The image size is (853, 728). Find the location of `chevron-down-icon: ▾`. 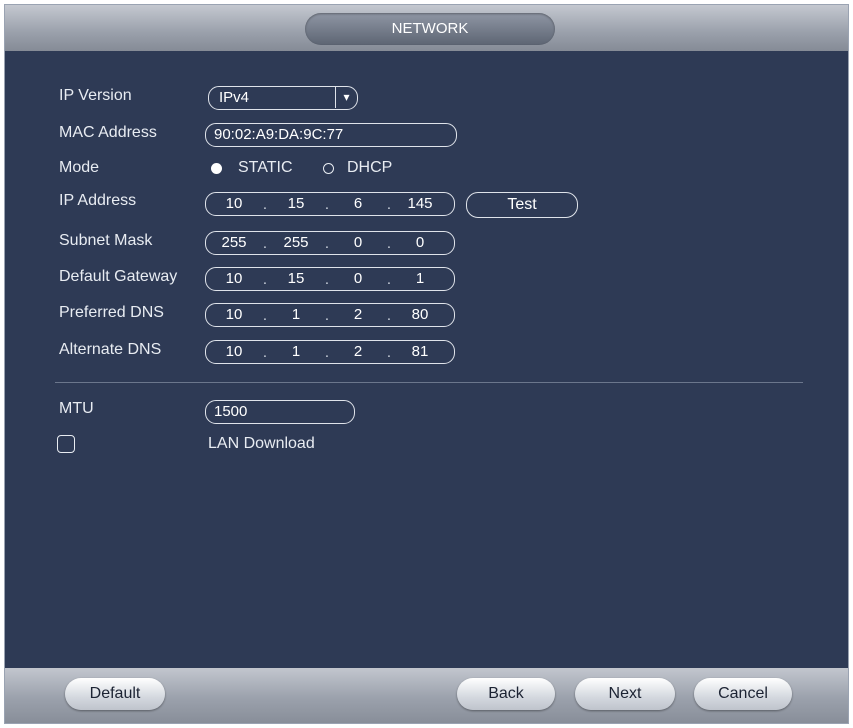

chevron-down-icon: ▾ is located at coordinates (346, 97).